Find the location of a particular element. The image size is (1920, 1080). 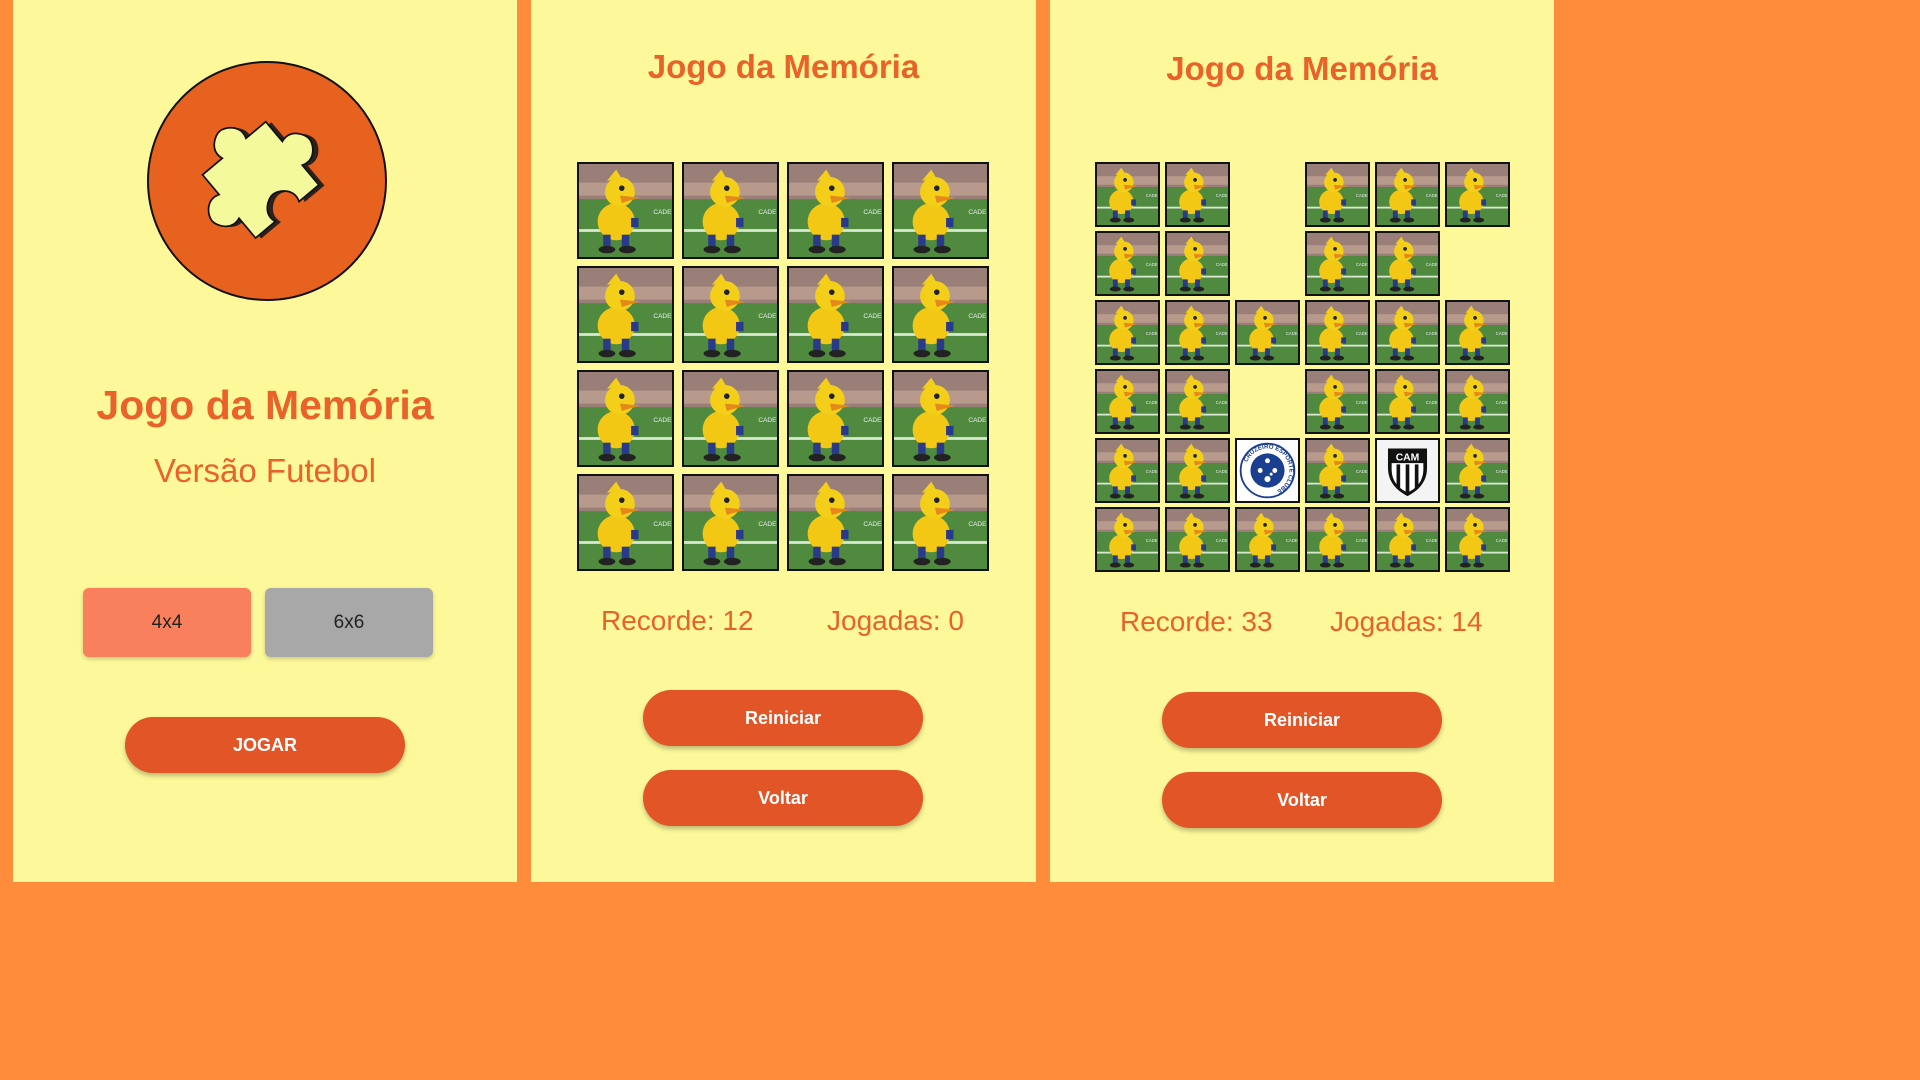

size-4x4-button: 4x4 is located at coordinates (167, 622).